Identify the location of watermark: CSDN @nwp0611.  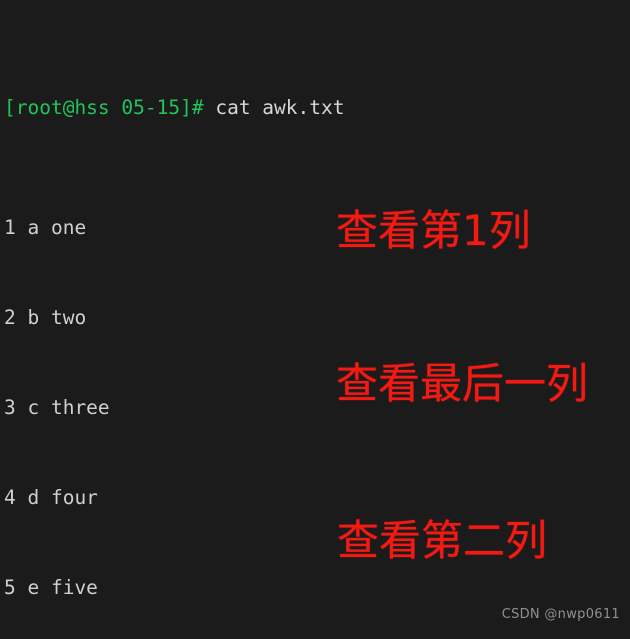
(560, 614).